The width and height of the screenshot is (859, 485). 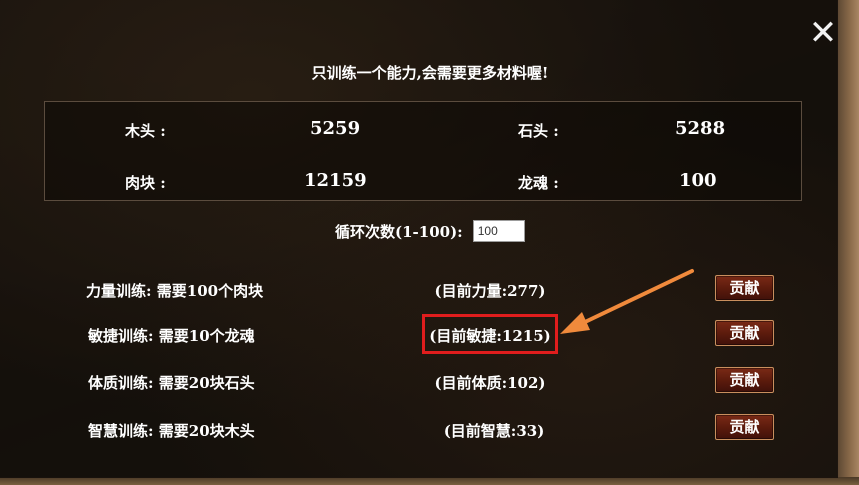 I want to click on highlight-box, so click(x=490, y=334).